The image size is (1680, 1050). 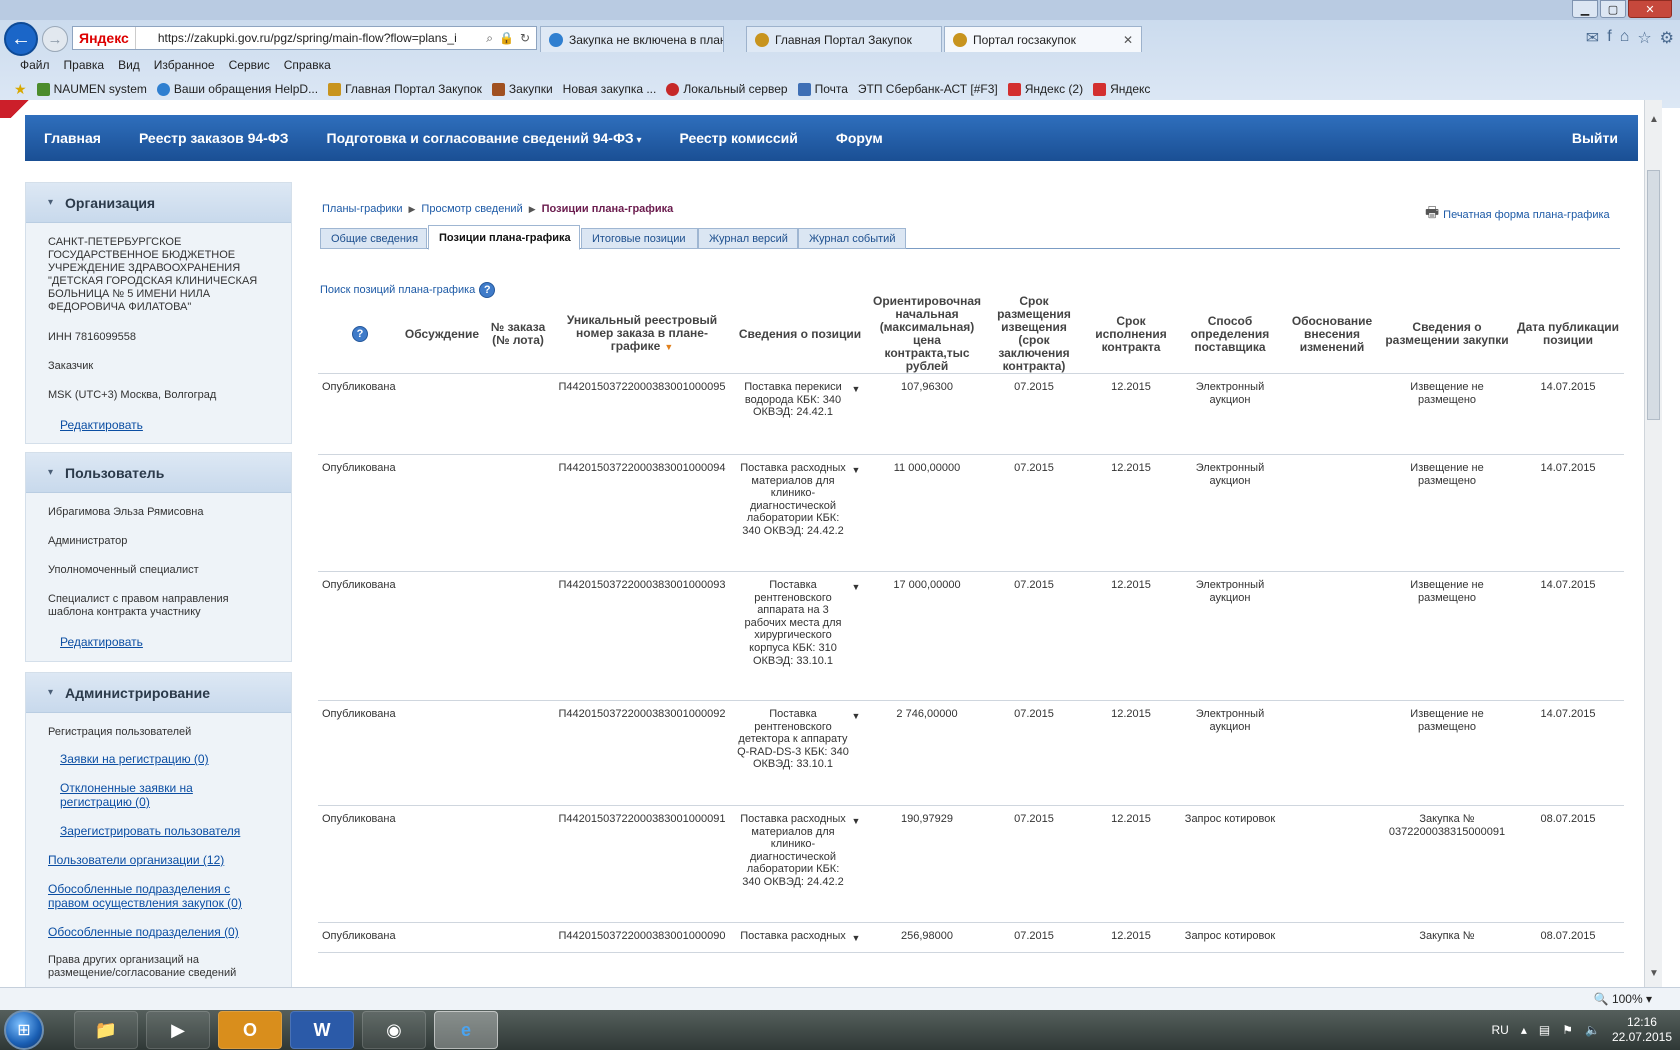 What do you see at coordinates (1447, 937) in the screenshot?
I see `purchase-info-cell: Закупка №` at bounding box center [1447, 937].